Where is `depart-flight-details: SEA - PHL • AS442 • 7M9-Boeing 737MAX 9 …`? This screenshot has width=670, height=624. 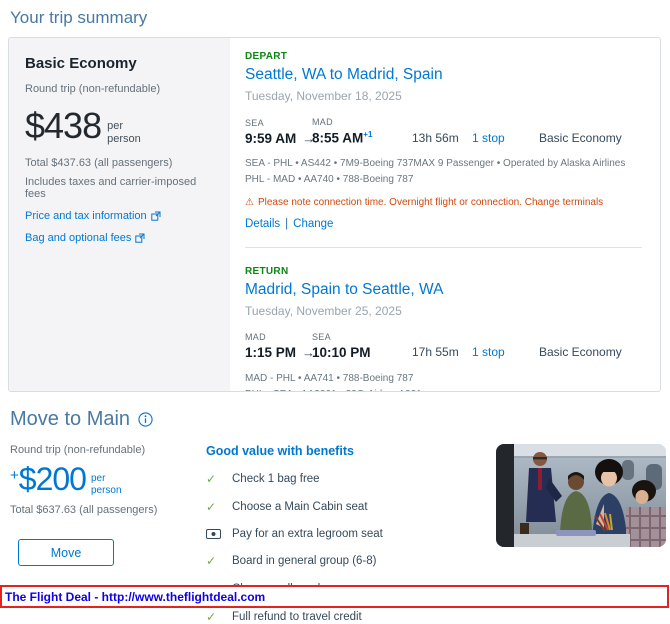 depart-flight-details: SEA - PHL • AS442 • 7M9-Boeing 737MAX 9 … is located at coordinates (443, 172).